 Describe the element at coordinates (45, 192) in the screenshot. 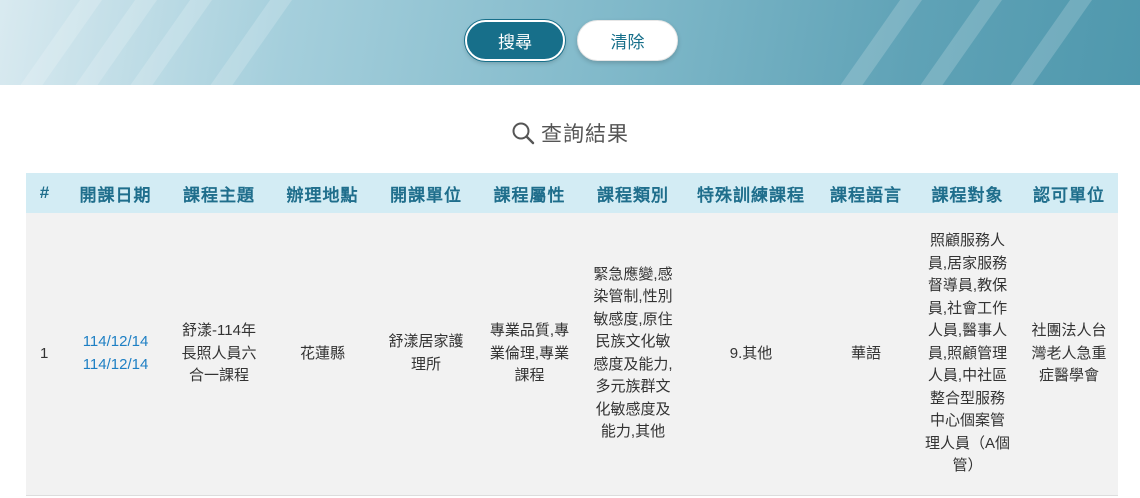

I see `column-header-index: #` at that location.